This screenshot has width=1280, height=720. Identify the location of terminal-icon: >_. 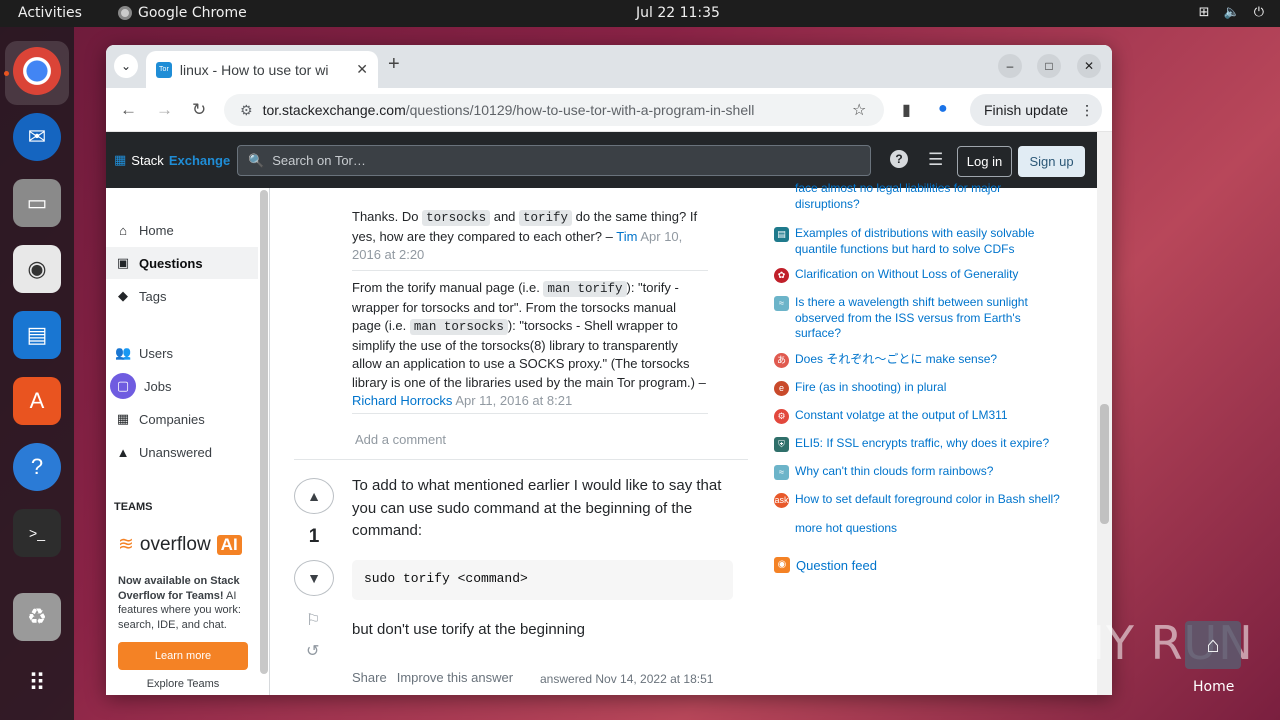
(37, 533).